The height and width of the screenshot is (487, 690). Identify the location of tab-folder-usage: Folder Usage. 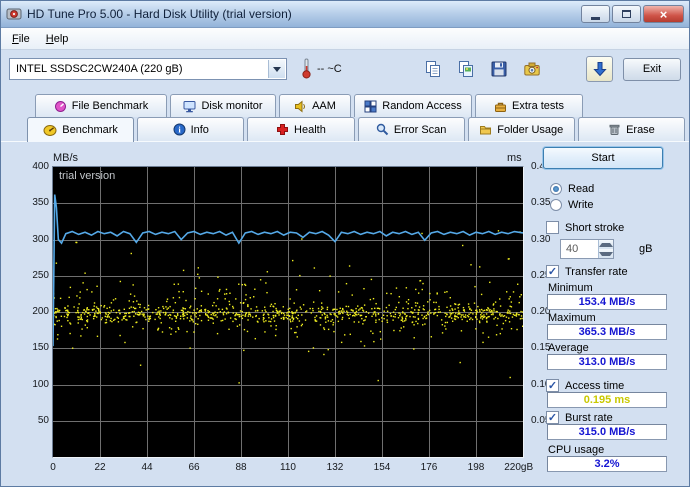
(521, 129).